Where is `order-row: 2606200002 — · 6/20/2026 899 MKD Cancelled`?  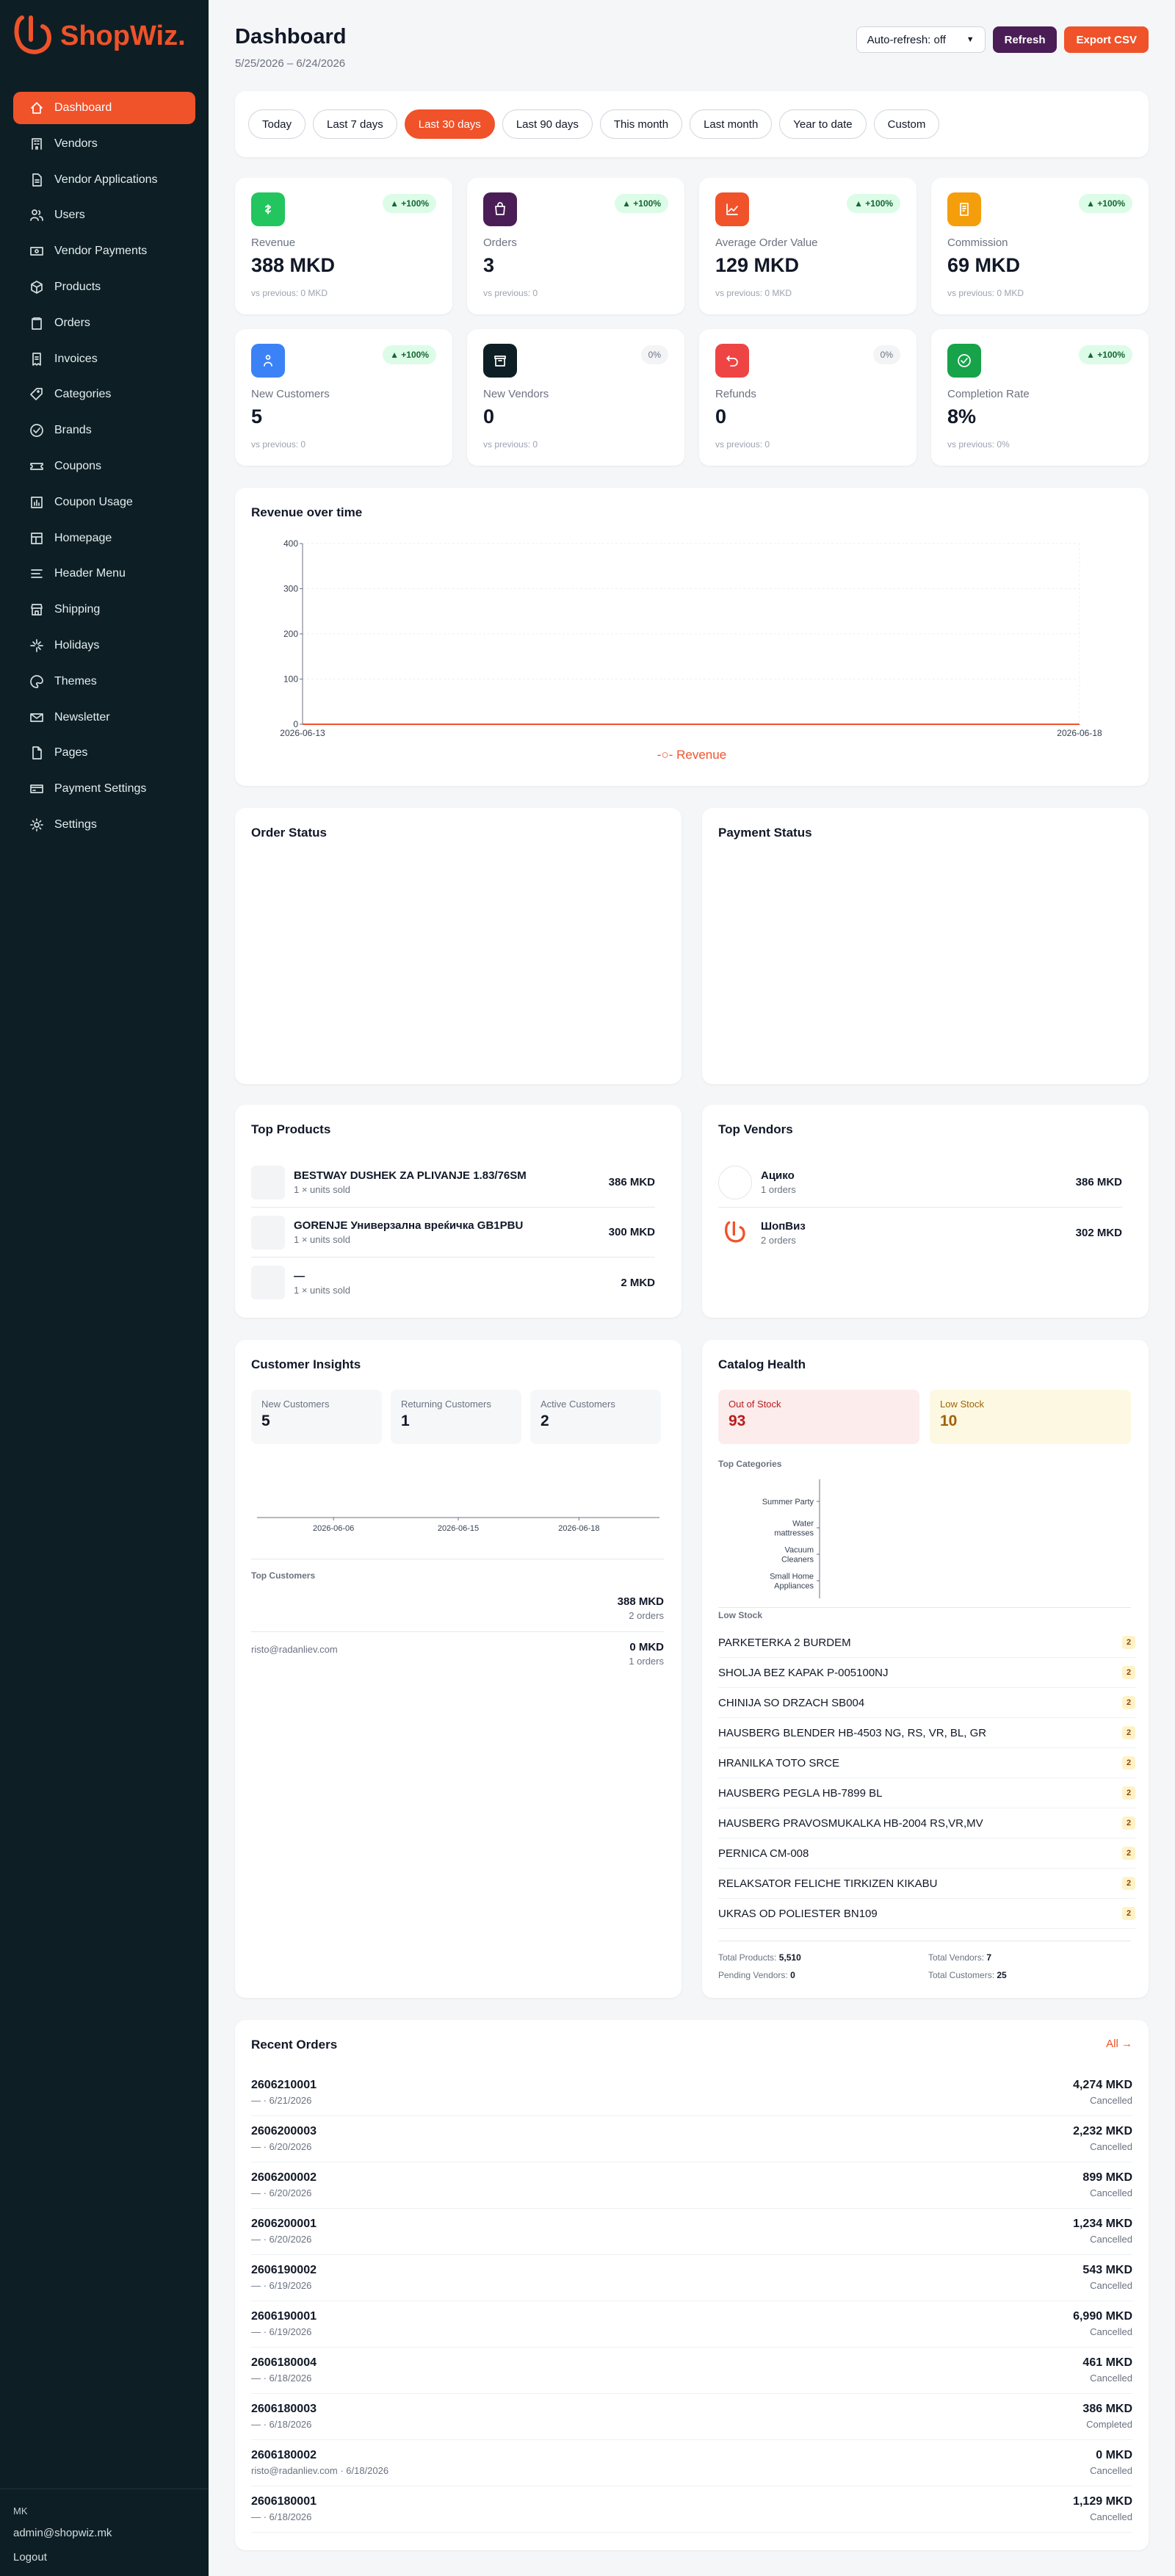 order-row: 2606200002 — · 6/20/2026 899 MKD Cancelled is located at coordinates (691, 2185).